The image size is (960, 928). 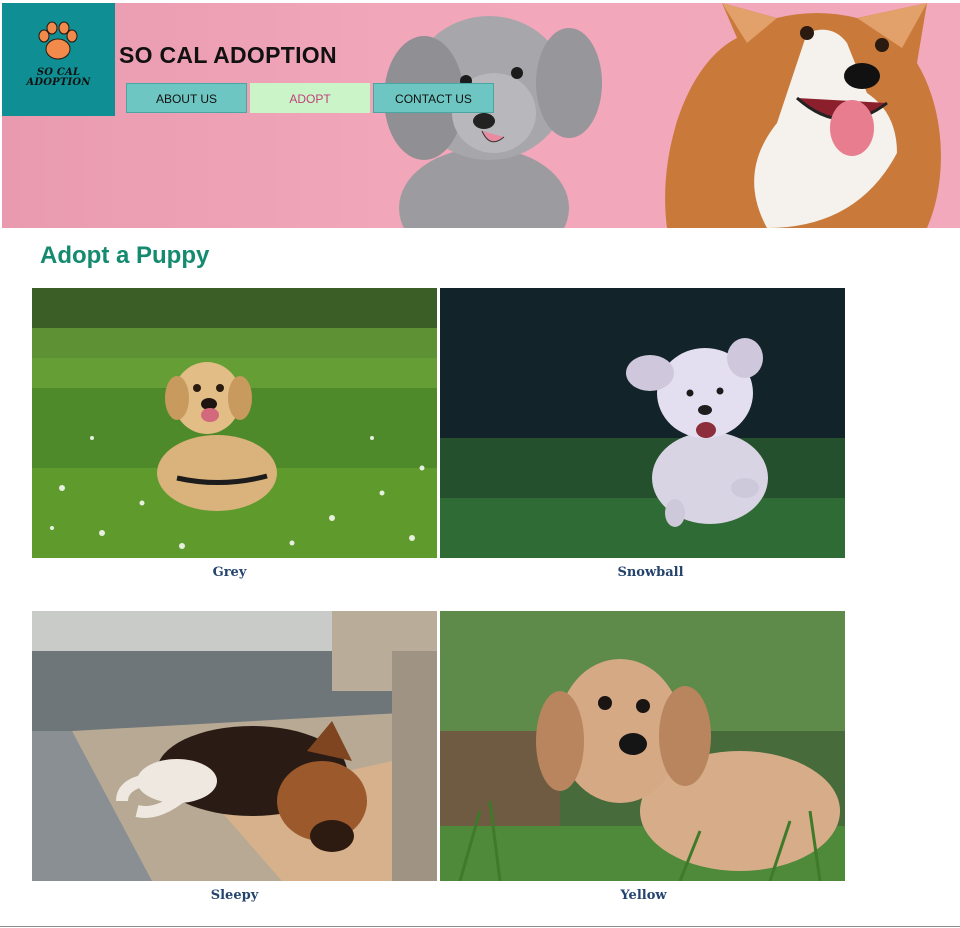 I want to click on footer-divider, so click(x=480, y=926).